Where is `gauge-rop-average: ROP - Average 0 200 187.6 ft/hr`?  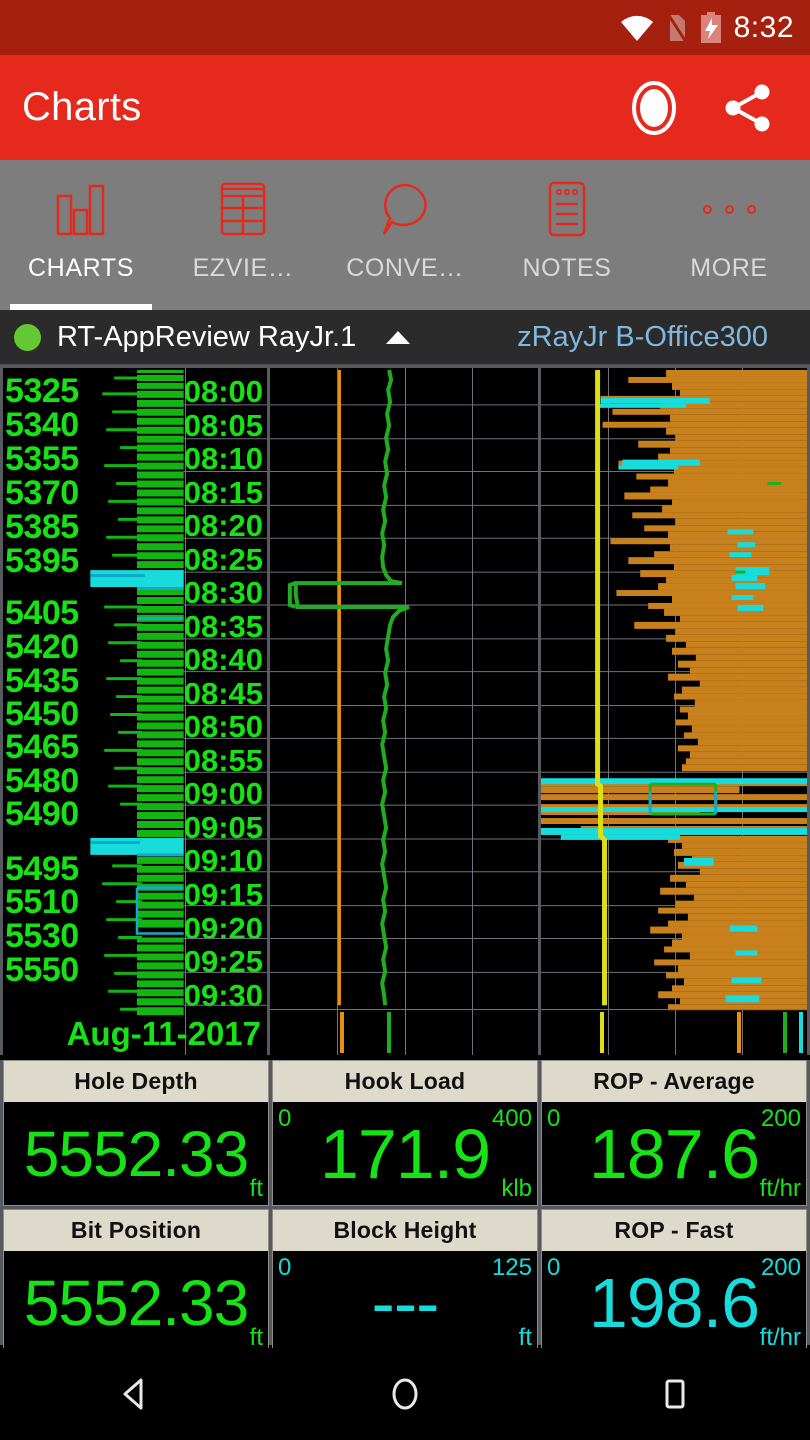
gauge-rop-average: ROP - Average 0 200 187.6 ft/hr is located at coordinates (674, 1133).